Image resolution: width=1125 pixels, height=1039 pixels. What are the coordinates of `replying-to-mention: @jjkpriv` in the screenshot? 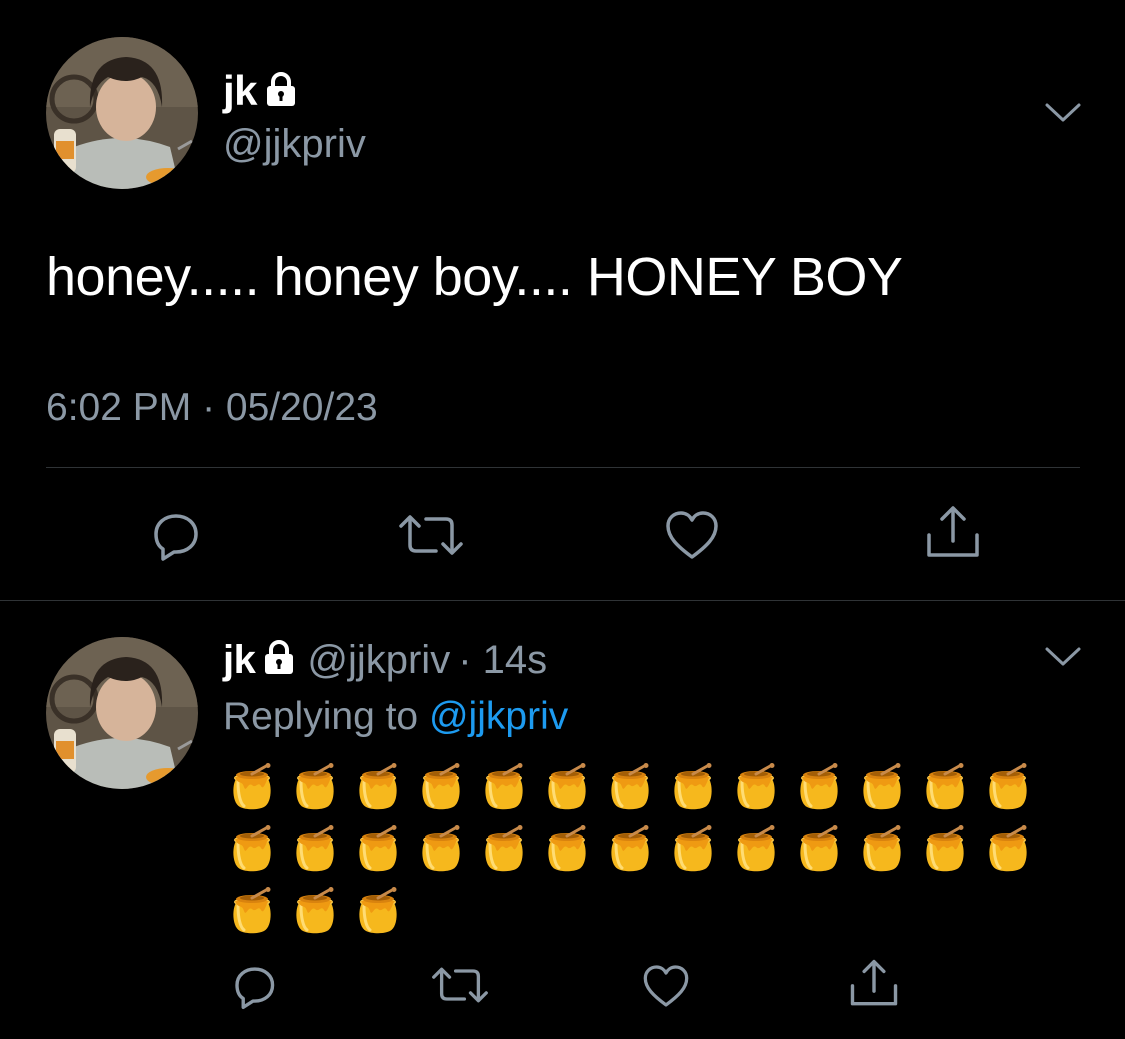 It's located at (498, 716).